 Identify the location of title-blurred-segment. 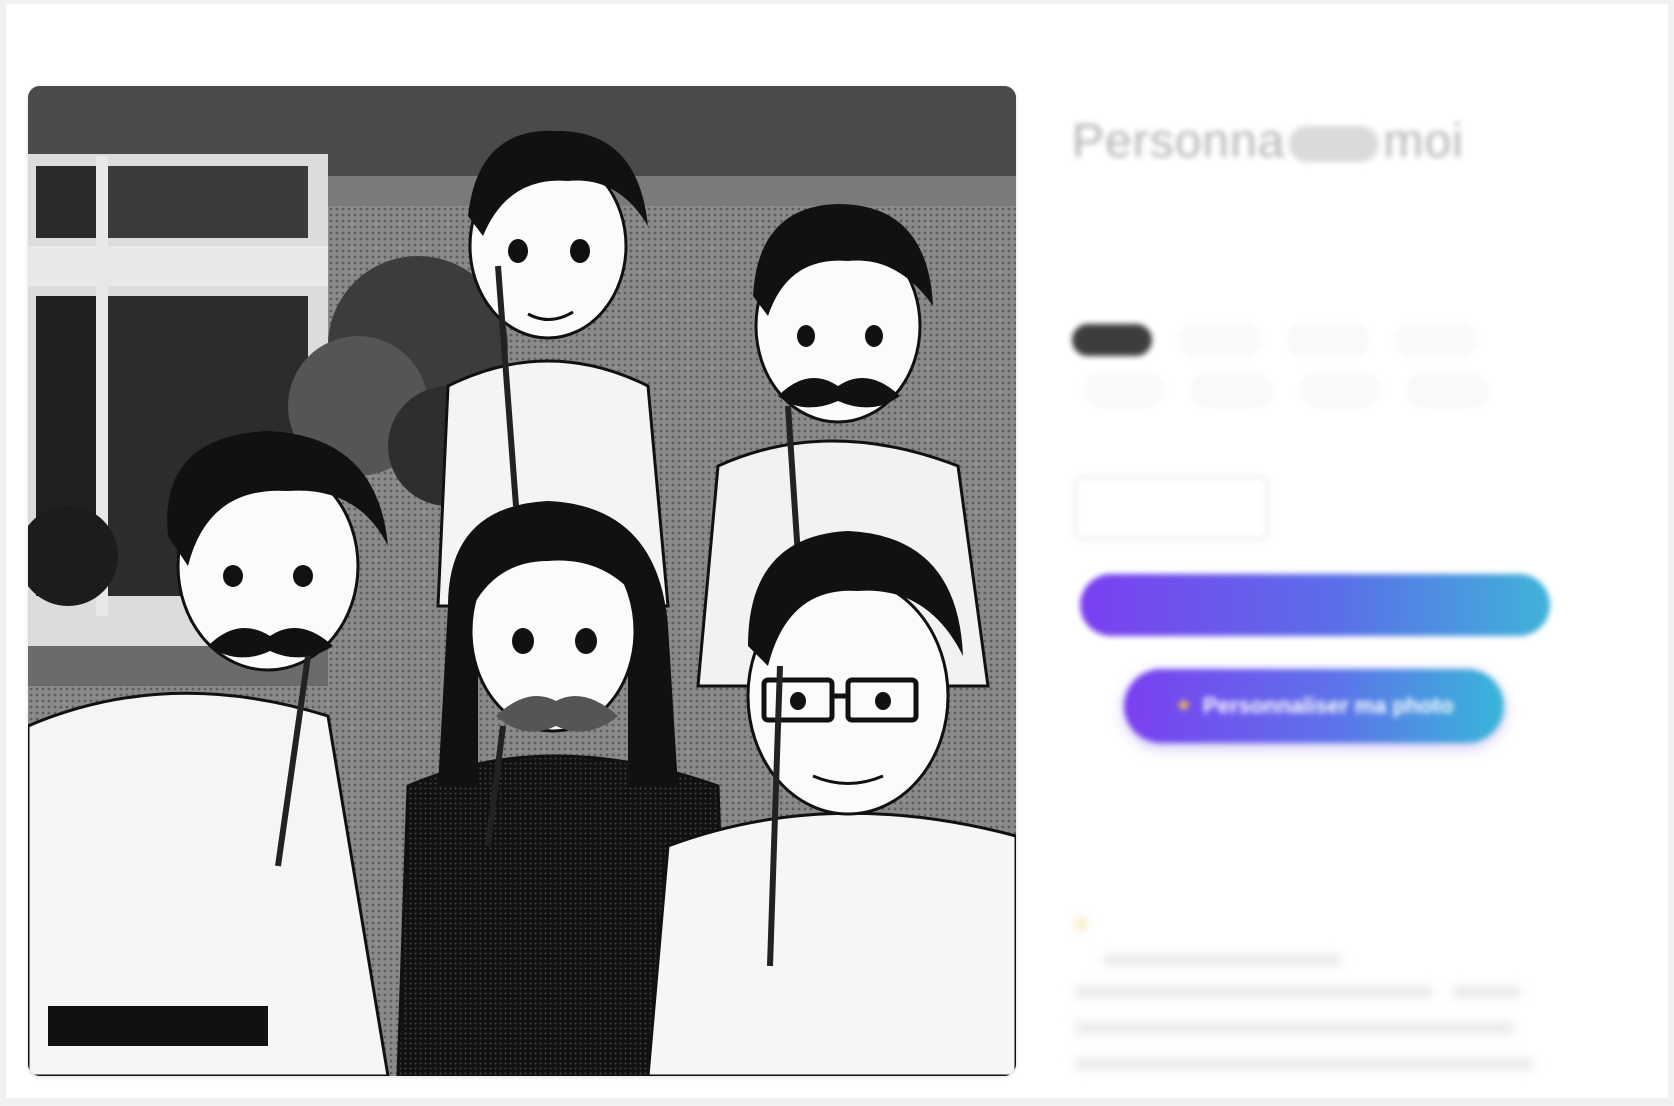
(1334, 144).